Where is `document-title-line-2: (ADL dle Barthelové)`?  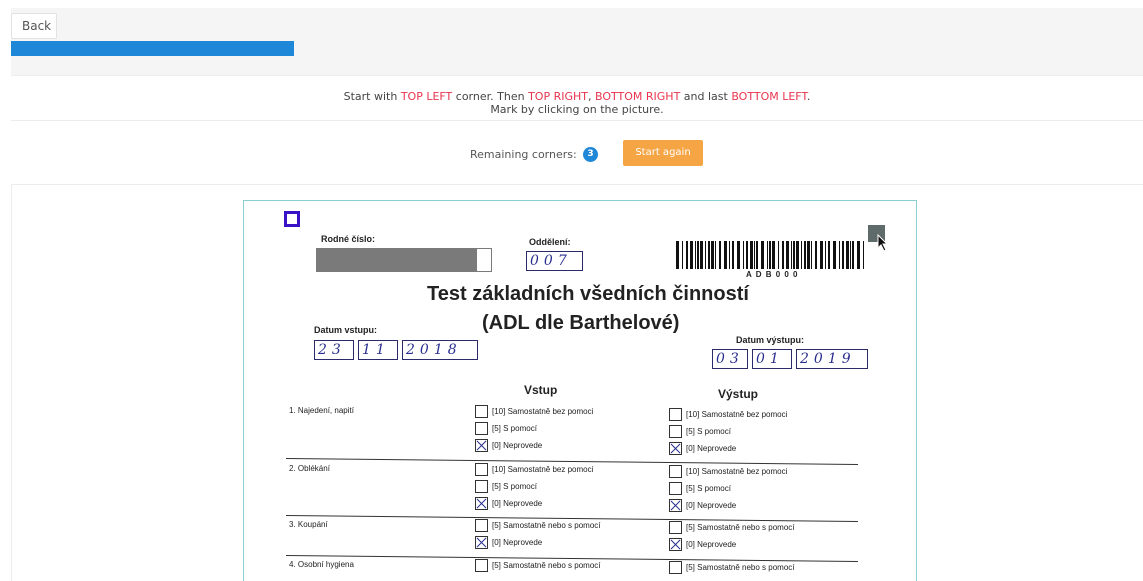
document-title-line-2: (ADL dle Barthelové) is located at coordinates (581, 323).